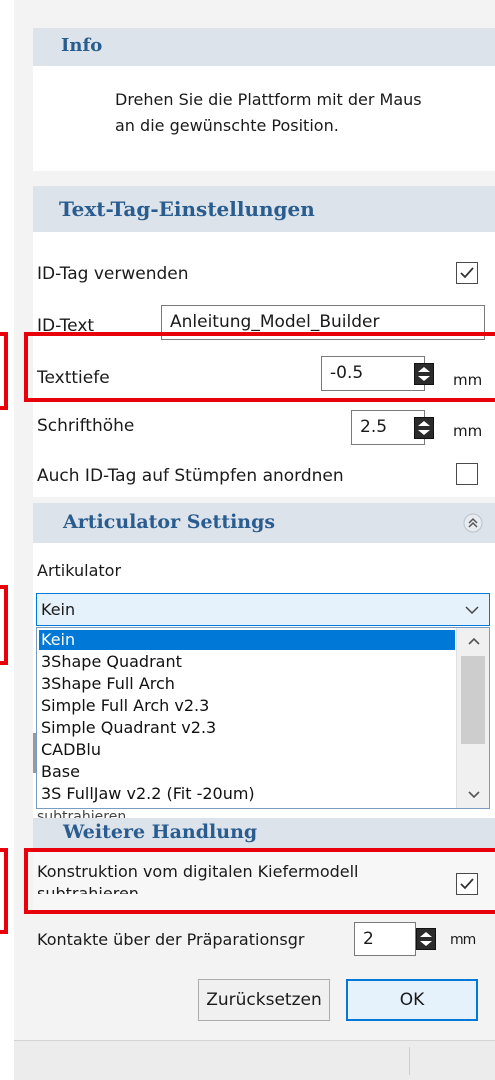 This screenshot has height=1080, width=495. I want to click on further-header: Weitere Handlung, so click(264, 833).